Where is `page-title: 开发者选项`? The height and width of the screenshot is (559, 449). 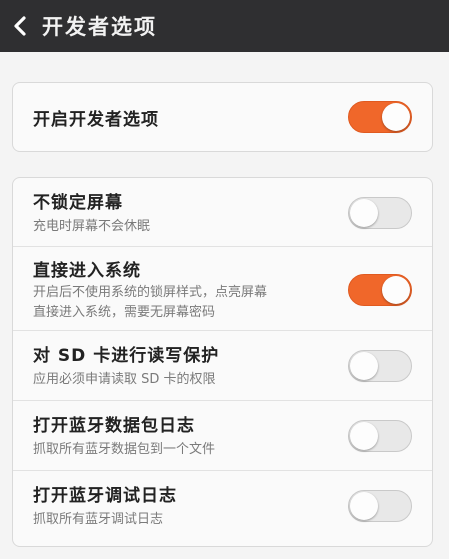
page-title: 开发者选项 is located at coordinates (99, 27).